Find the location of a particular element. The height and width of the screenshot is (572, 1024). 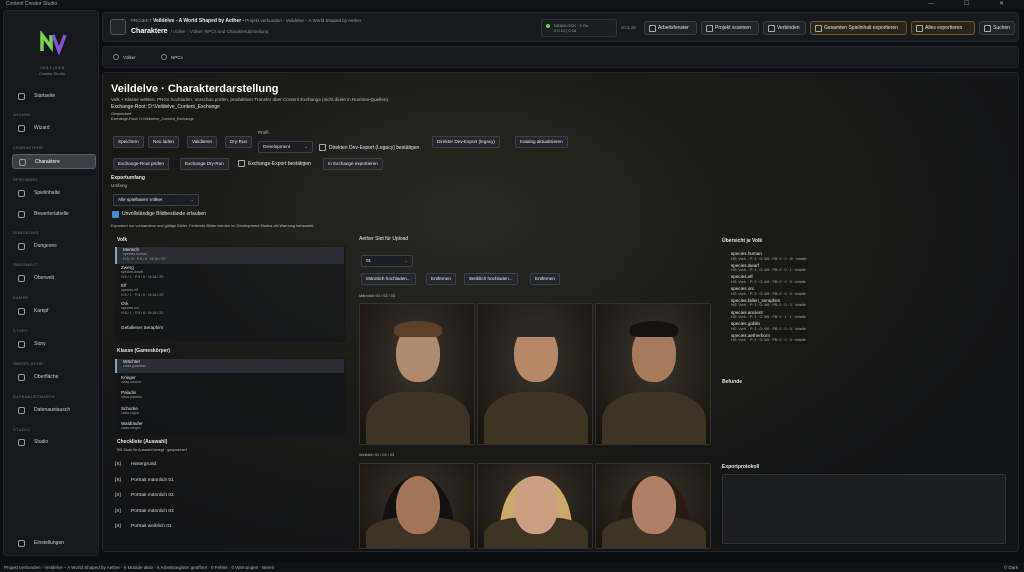

exchange-confirm-label: Exchange-Export bestätigen is located at coordinates (279, 164).